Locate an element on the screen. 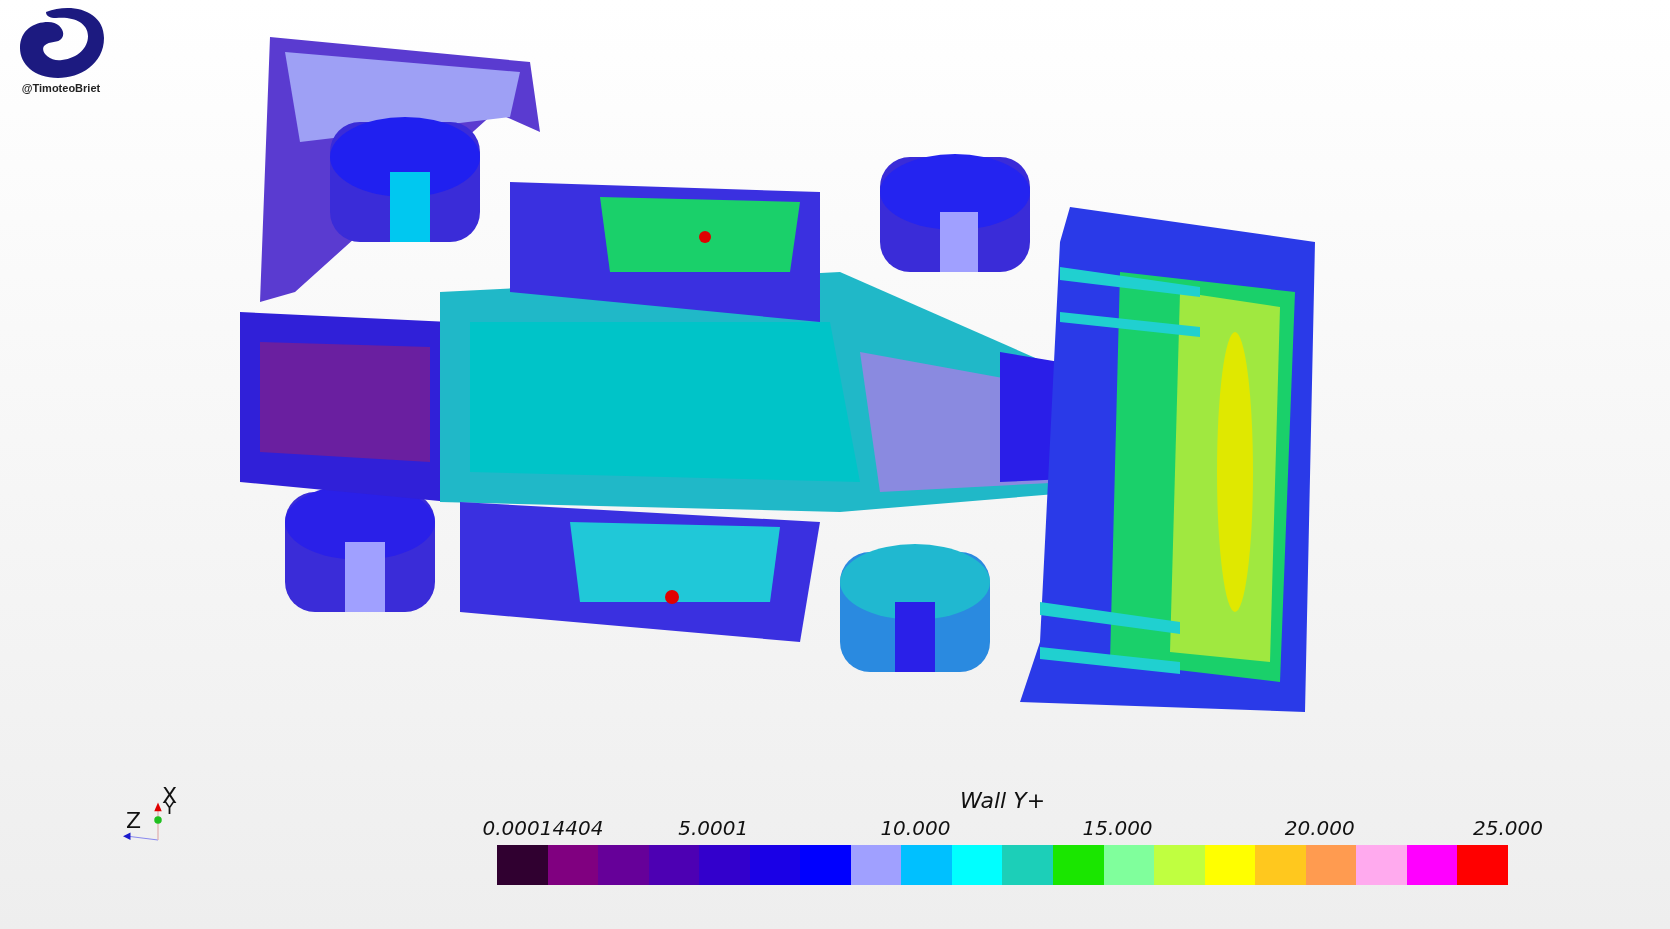  legend-tick-label: 10.000 is located at coordinates (915, 828).